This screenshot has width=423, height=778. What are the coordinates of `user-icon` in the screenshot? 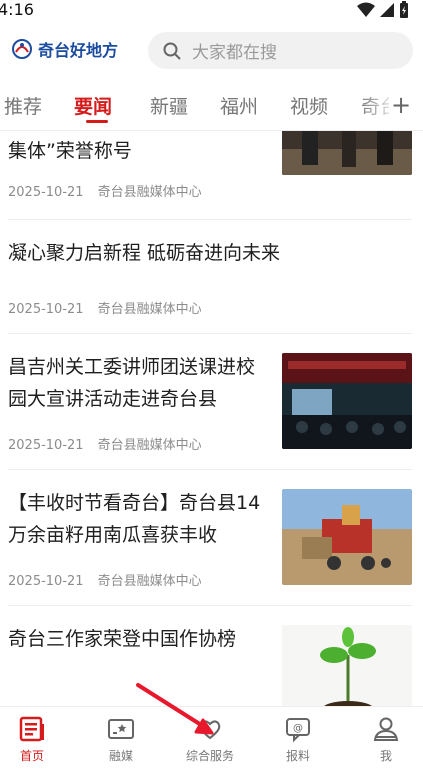 It's located at (386, 729).